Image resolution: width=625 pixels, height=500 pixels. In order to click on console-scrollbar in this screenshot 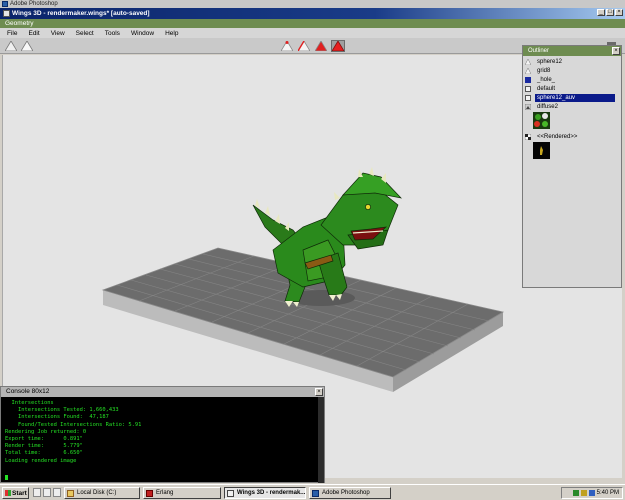, I will do `click(321, 440)`.